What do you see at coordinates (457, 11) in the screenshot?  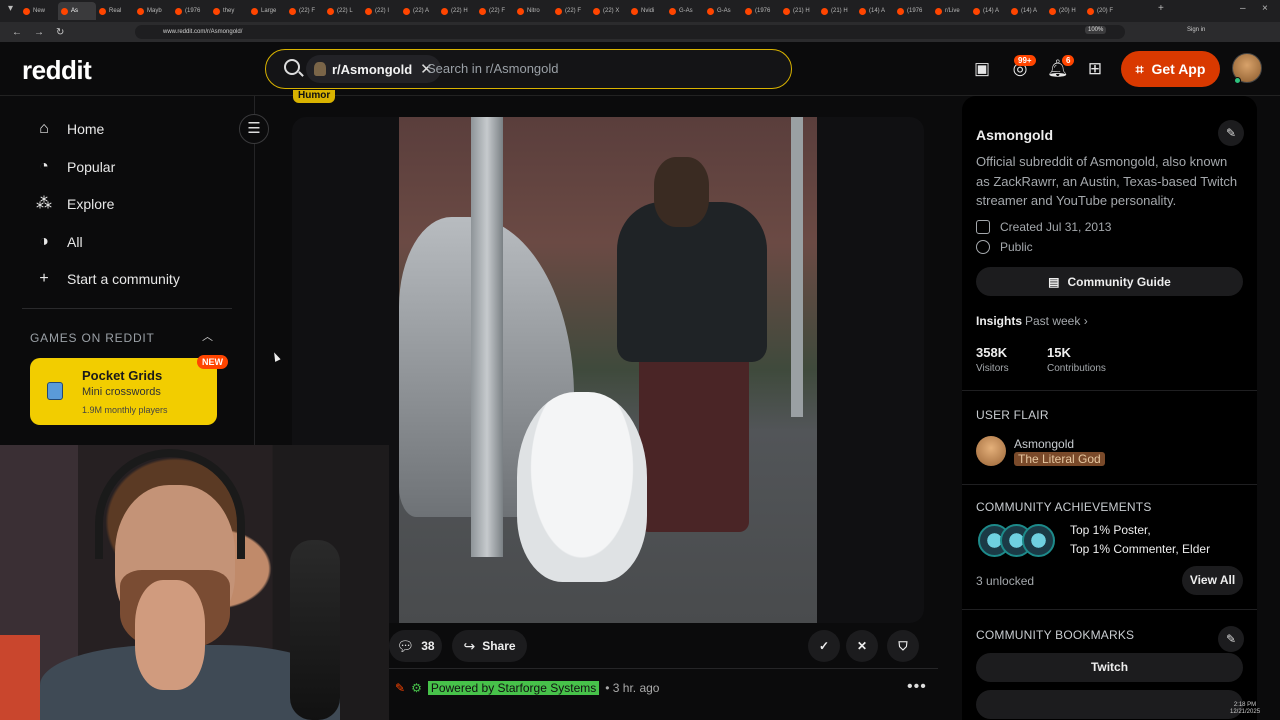 I see `browser-tab: (22) H` at bounding box center [457, 11].